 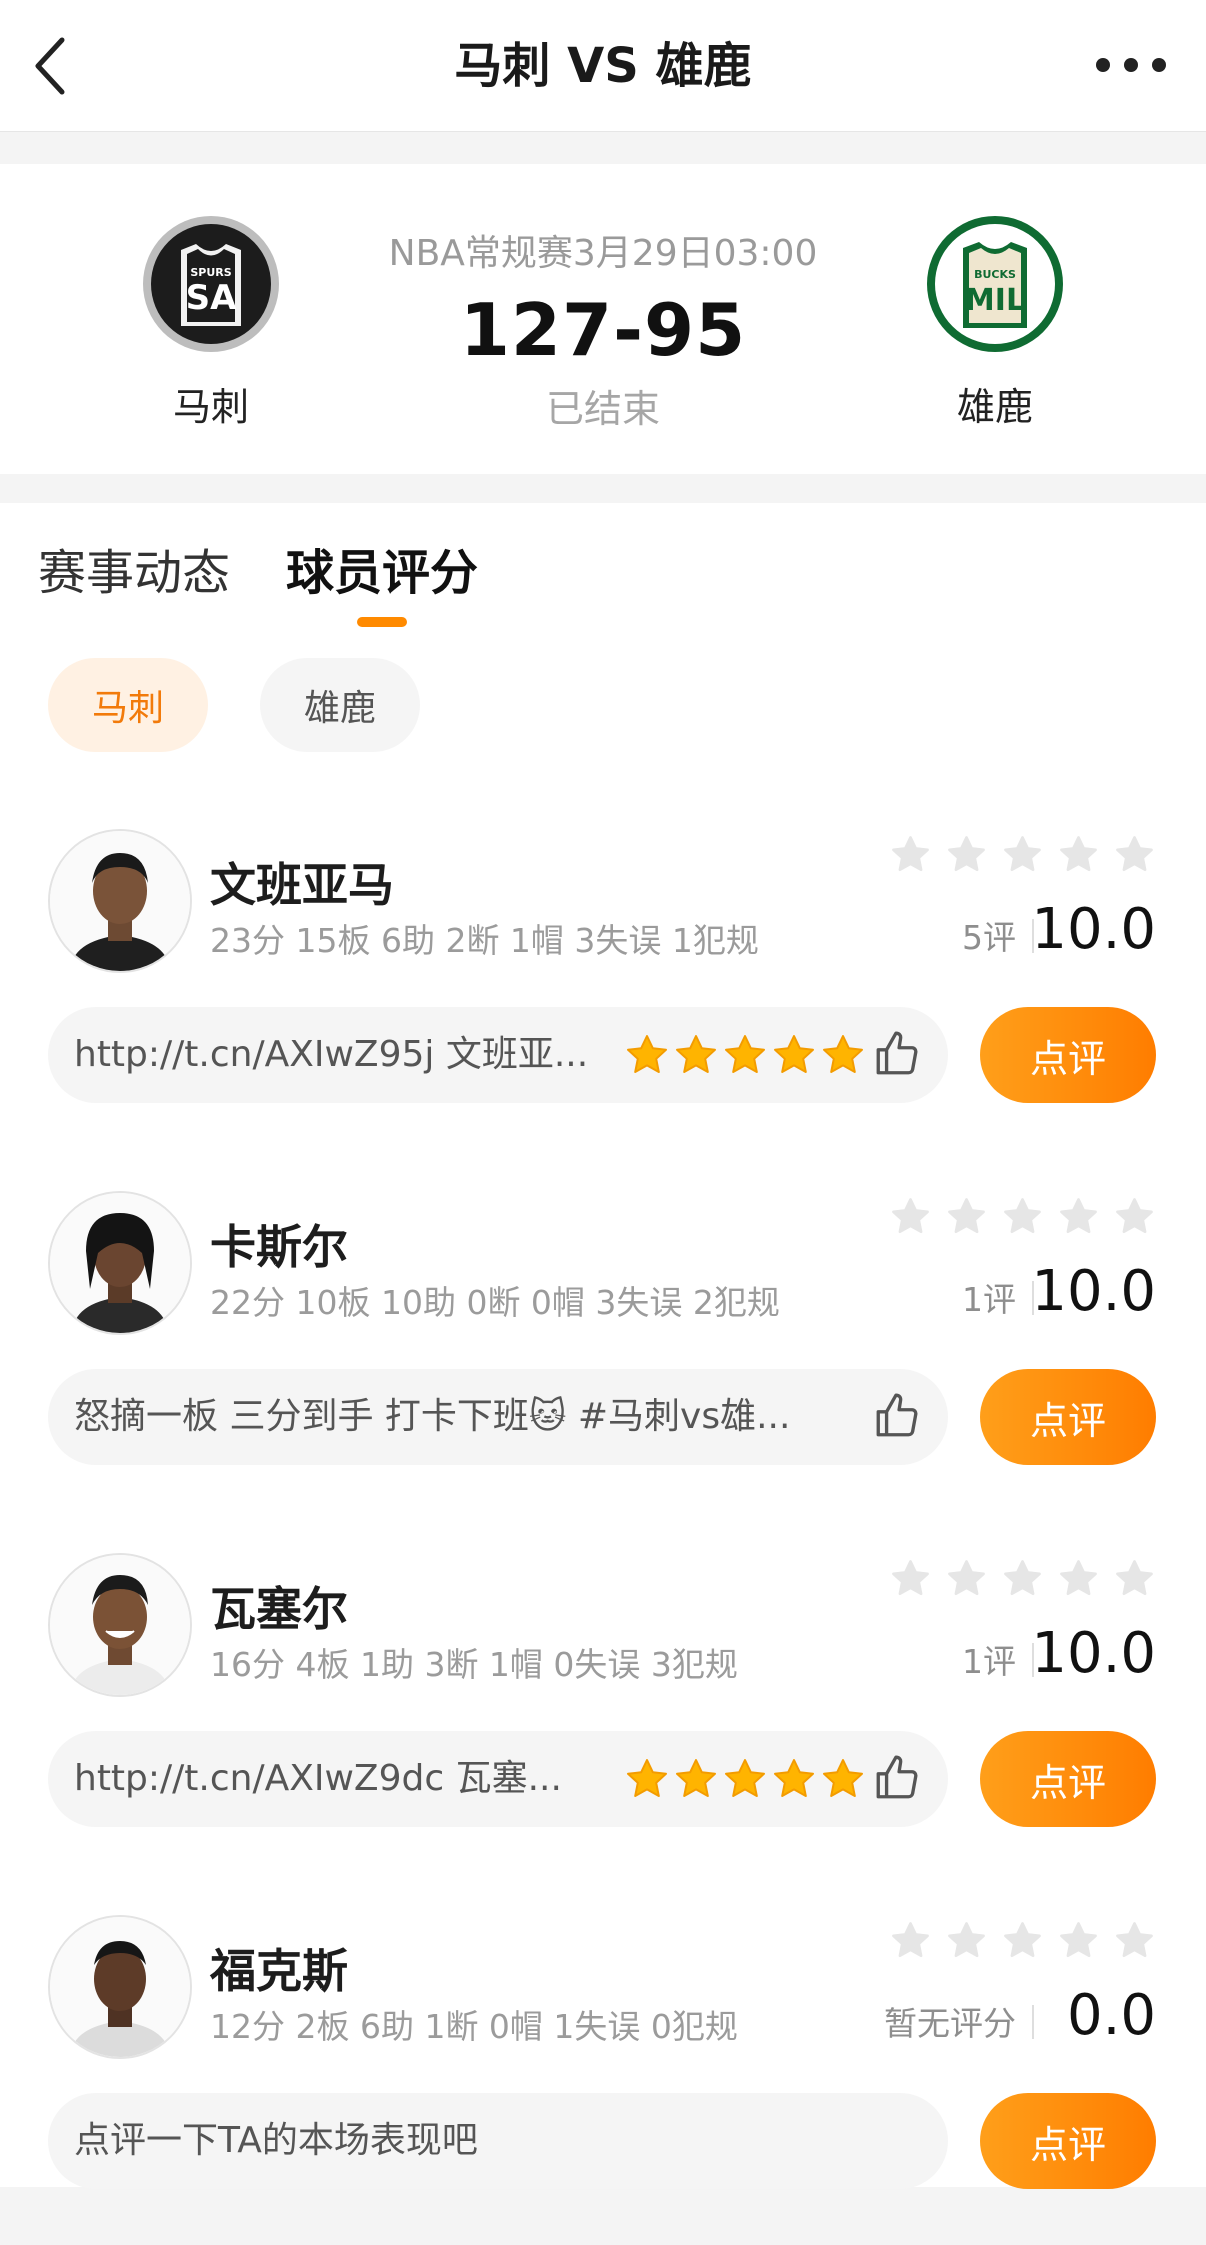 I want to click on more-options-button, so click(x=1131, y=65).